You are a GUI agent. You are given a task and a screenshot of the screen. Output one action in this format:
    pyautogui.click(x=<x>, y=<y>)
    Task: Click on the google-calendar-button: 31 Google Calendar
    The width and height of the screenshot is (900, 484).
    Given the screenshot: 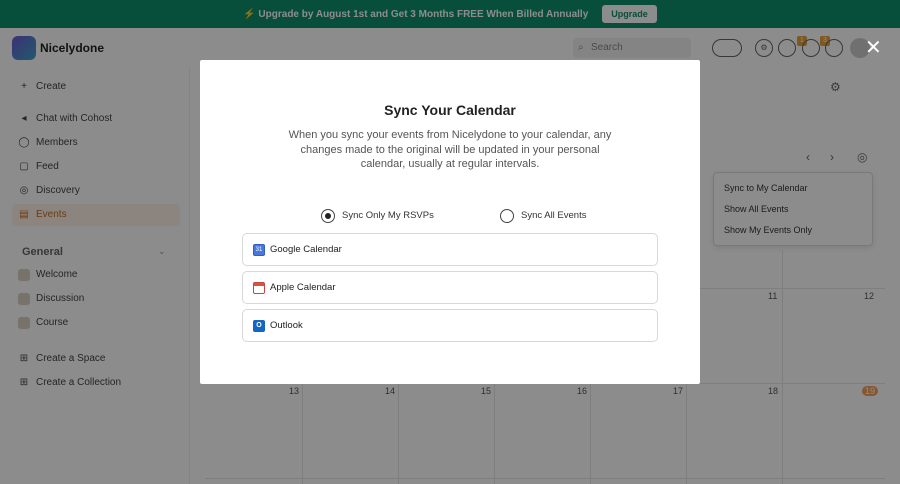 What is the action you would take?
    pyautogui.click(x=450, y=249)
    